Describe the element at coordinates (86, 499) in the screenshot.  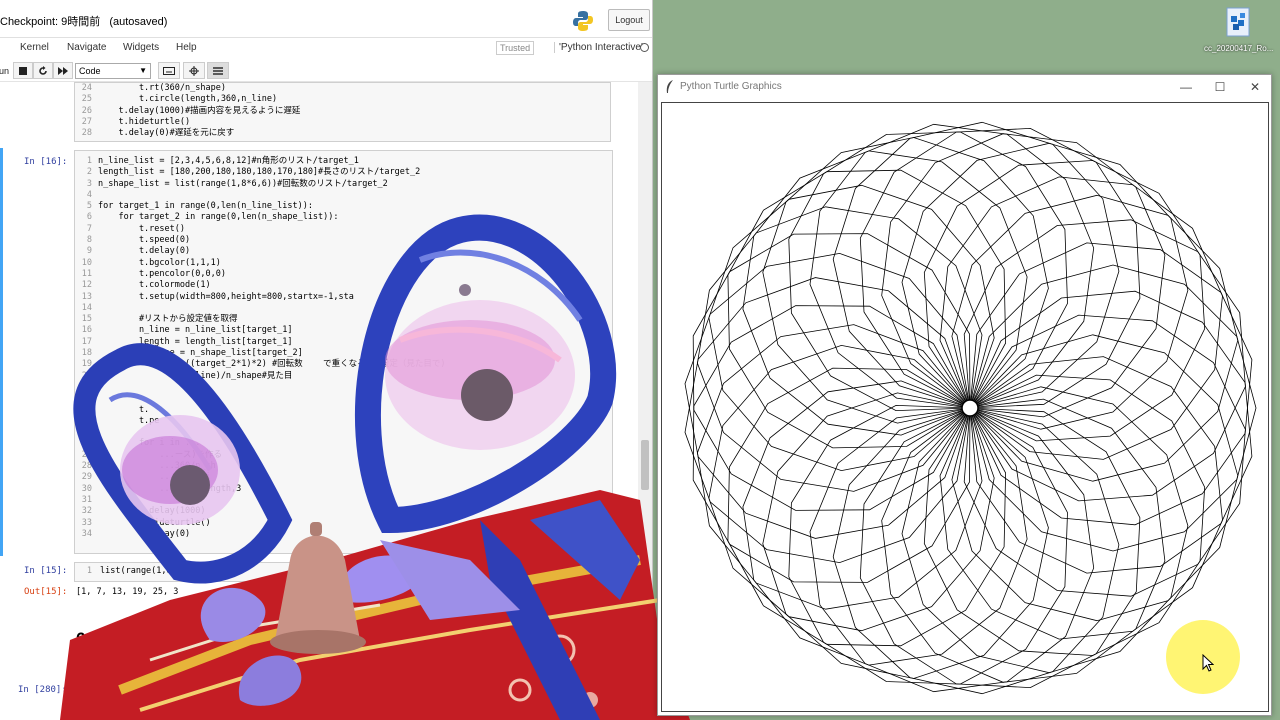
I see `line-number: 31` at that location.